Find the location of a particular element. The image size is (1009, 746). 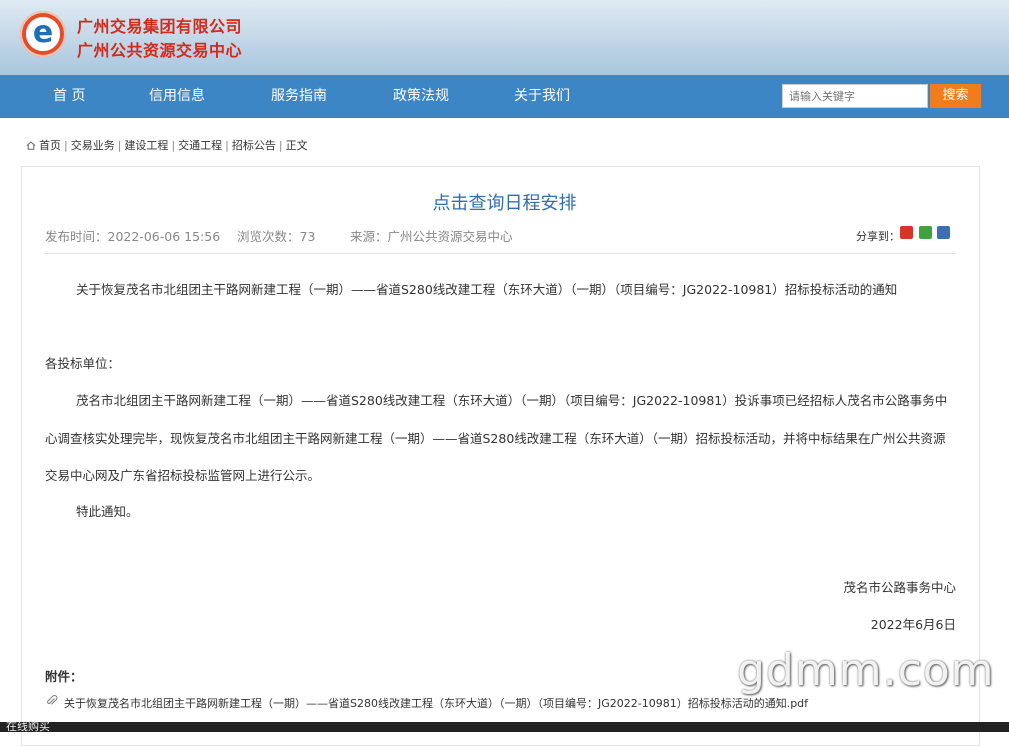

home-icon is located at coordinates (31, 145).